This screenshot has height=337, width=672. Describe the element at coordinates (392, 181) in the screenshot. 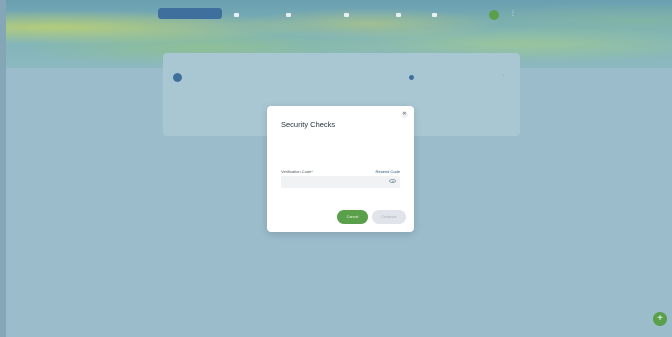

I see `eye-icon` at that location.